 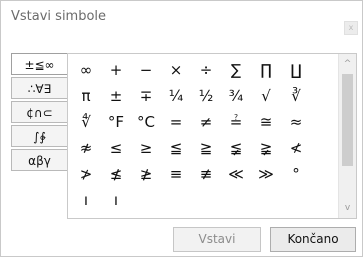 I want to click on insert-button: Vstavi, so click(x=217, y=239).